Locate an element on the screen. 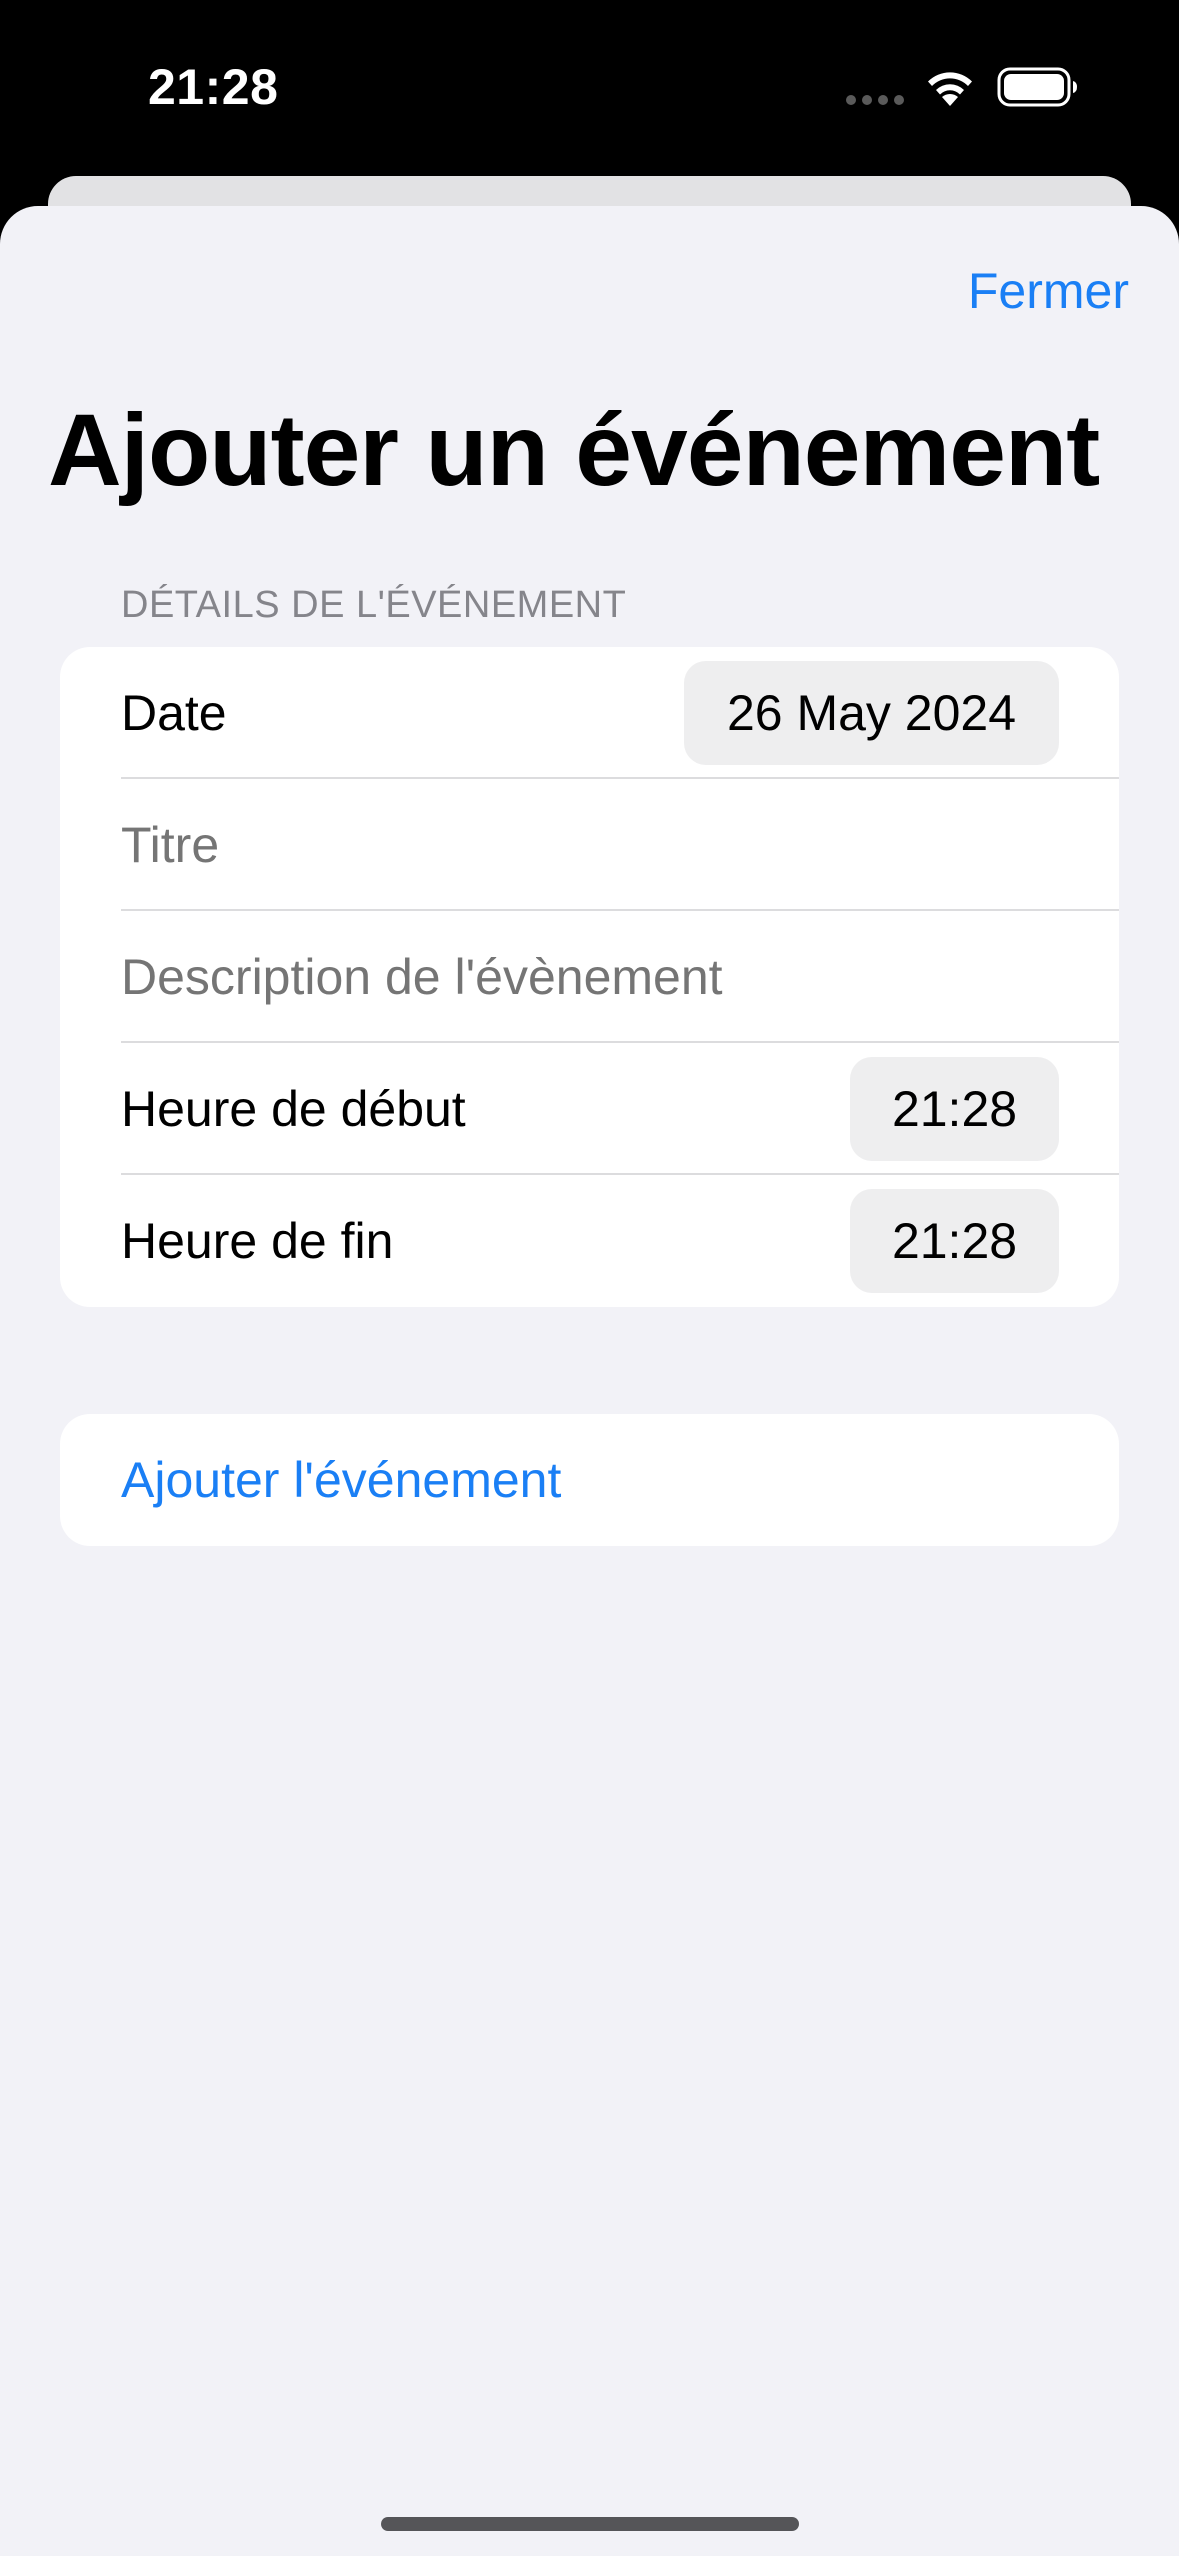  end-time-label: Heure de fin is located at coordinates (257, 1241).